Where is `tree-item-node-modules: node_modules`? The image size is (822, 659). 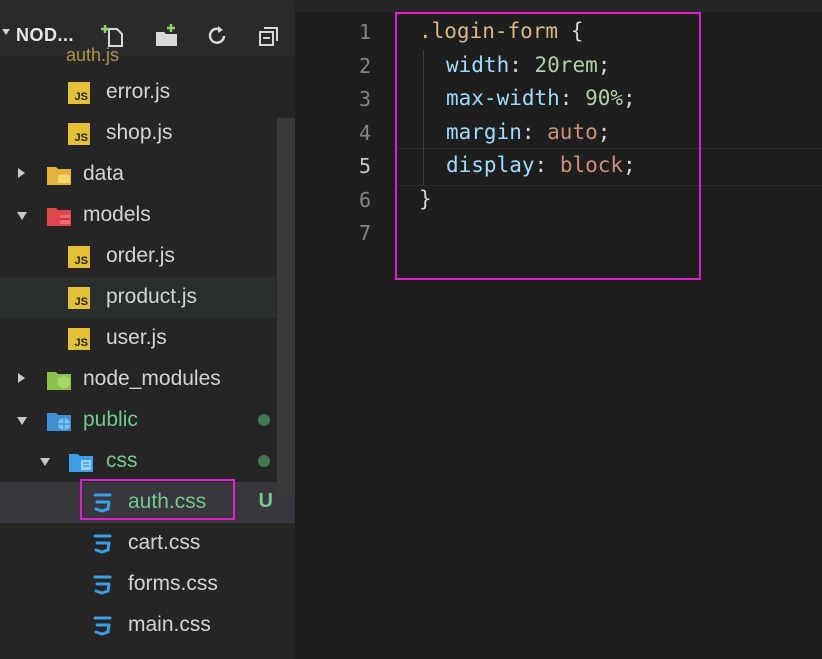
tree-item-node-modules: node_modules is located at coordinates (147, 379).